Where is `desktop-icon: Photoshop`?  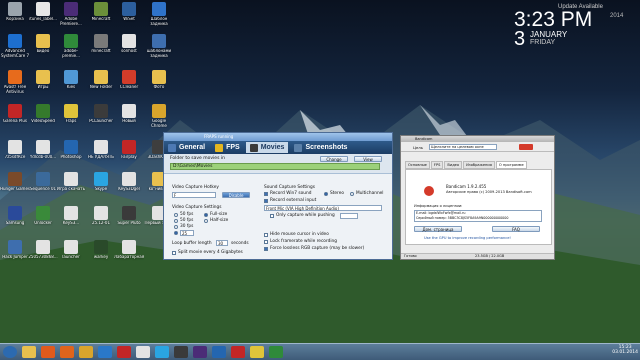 desktop-icon: Photoshop is located at coordinates (71, 157).